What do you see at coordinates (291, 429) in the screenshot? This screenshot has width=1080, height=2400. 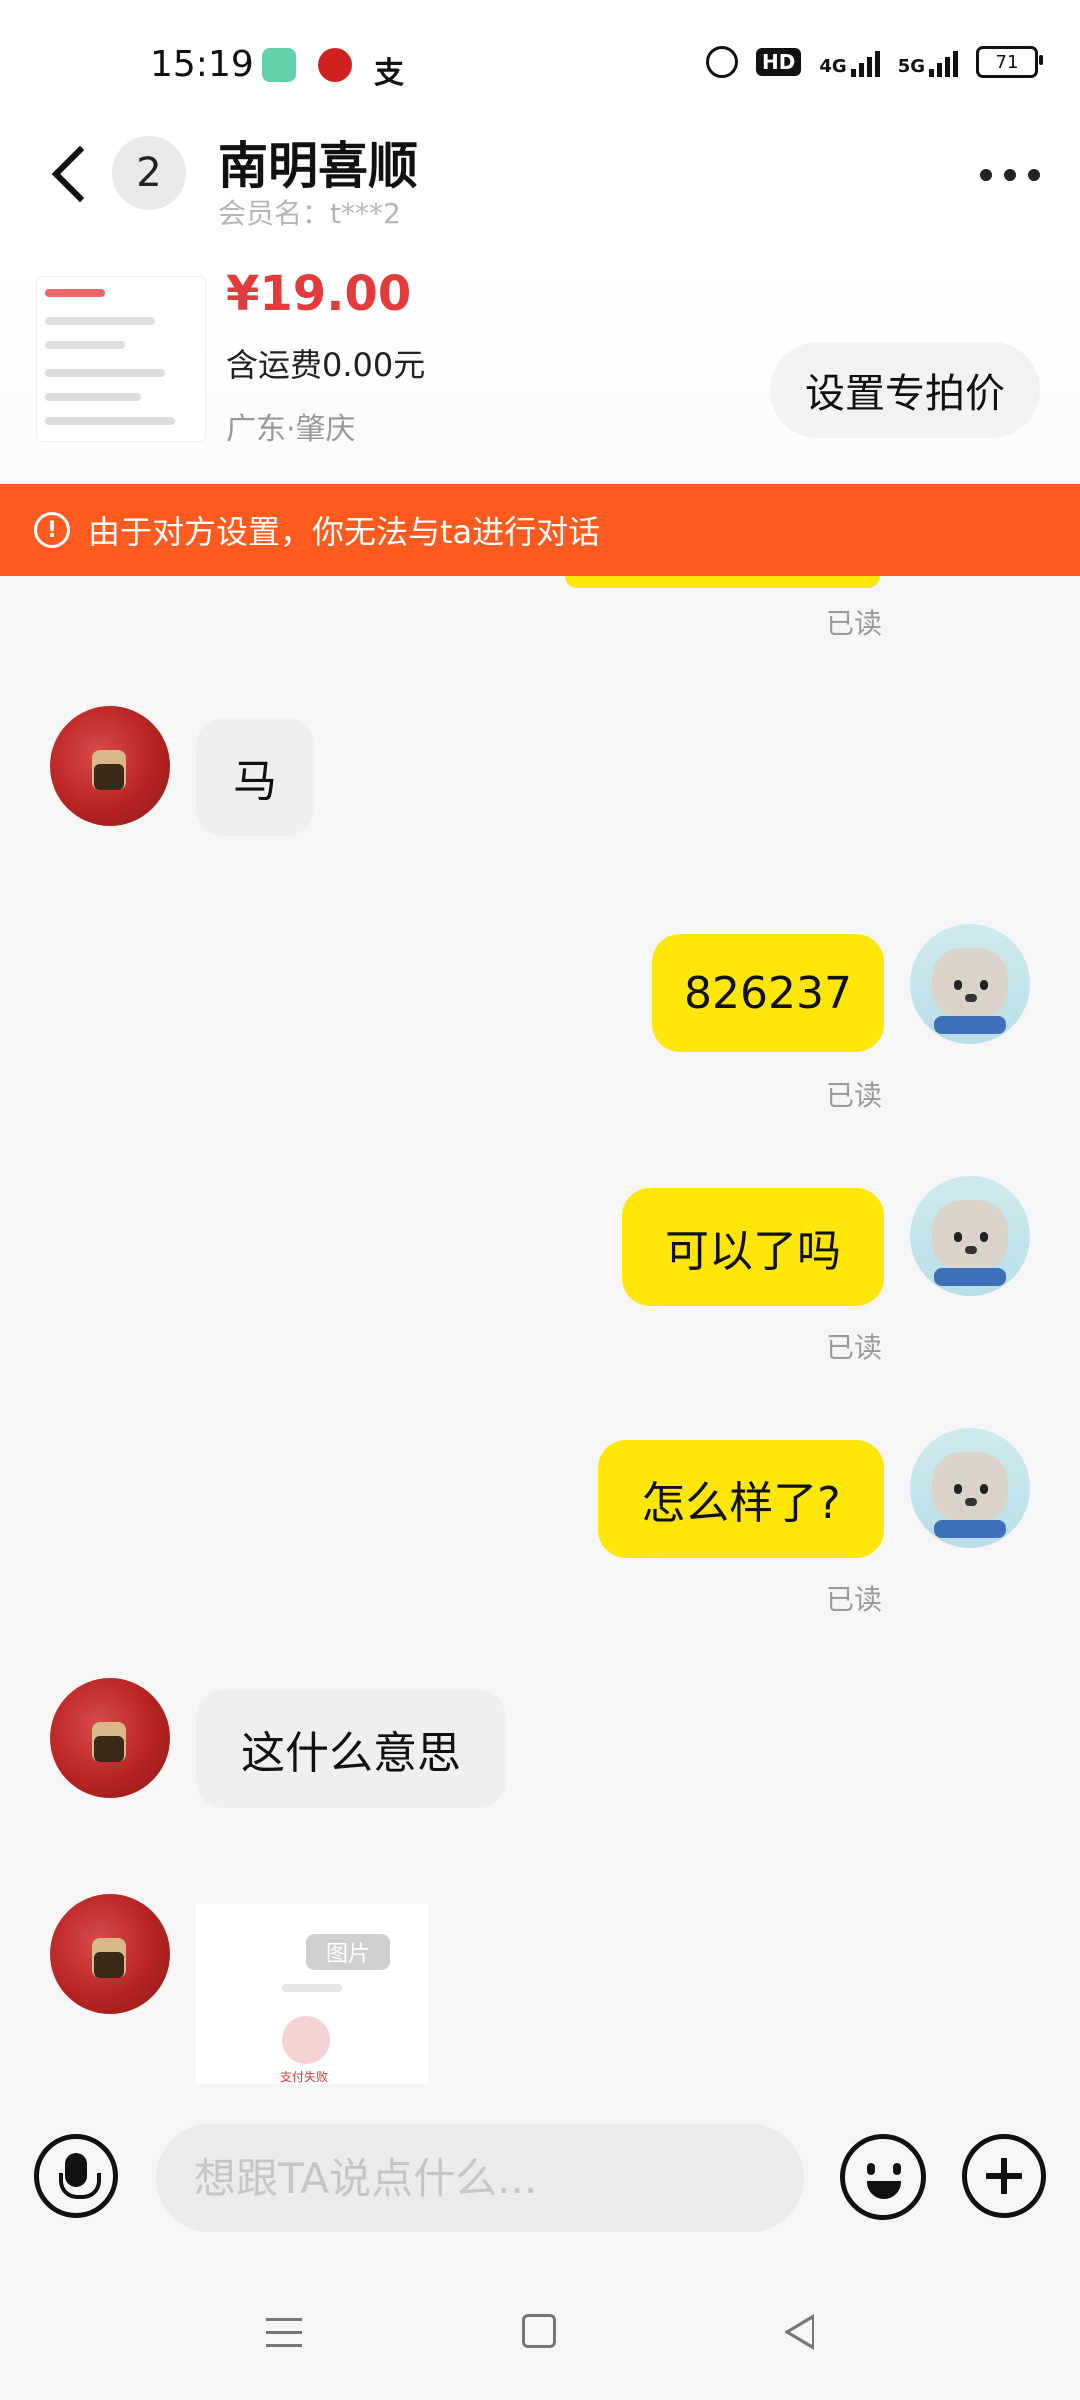 I see `shipping-region: 广东·肇庆` at bounding box center [291, 429].